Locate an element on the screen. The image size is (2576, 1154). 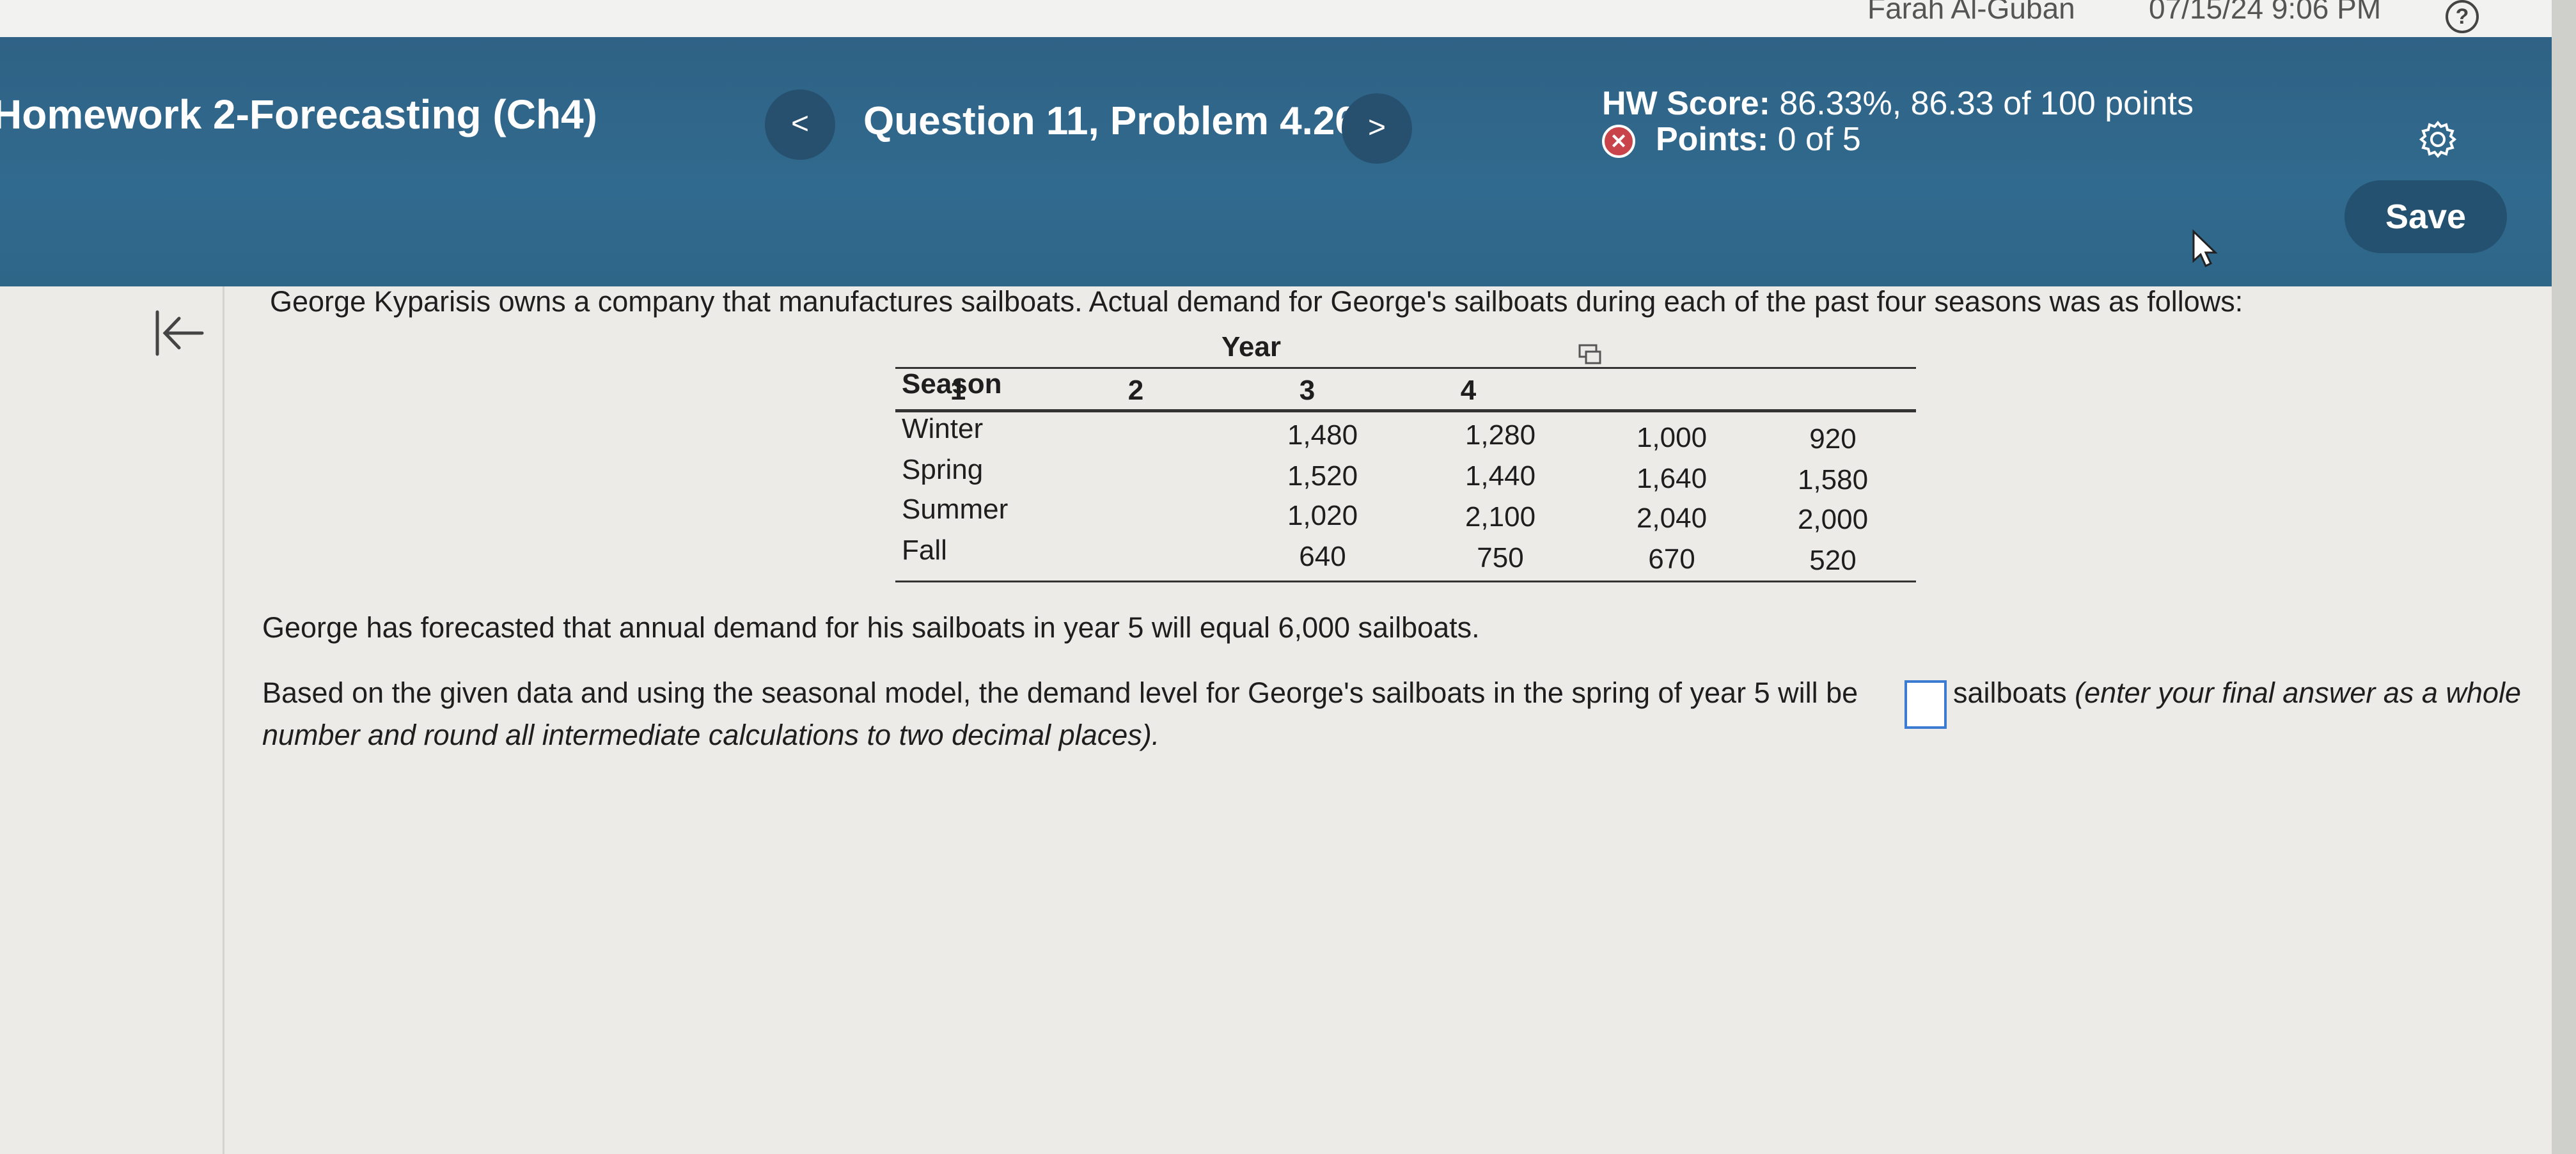
table-bottom-rule is located at coordinates (1405, 581).